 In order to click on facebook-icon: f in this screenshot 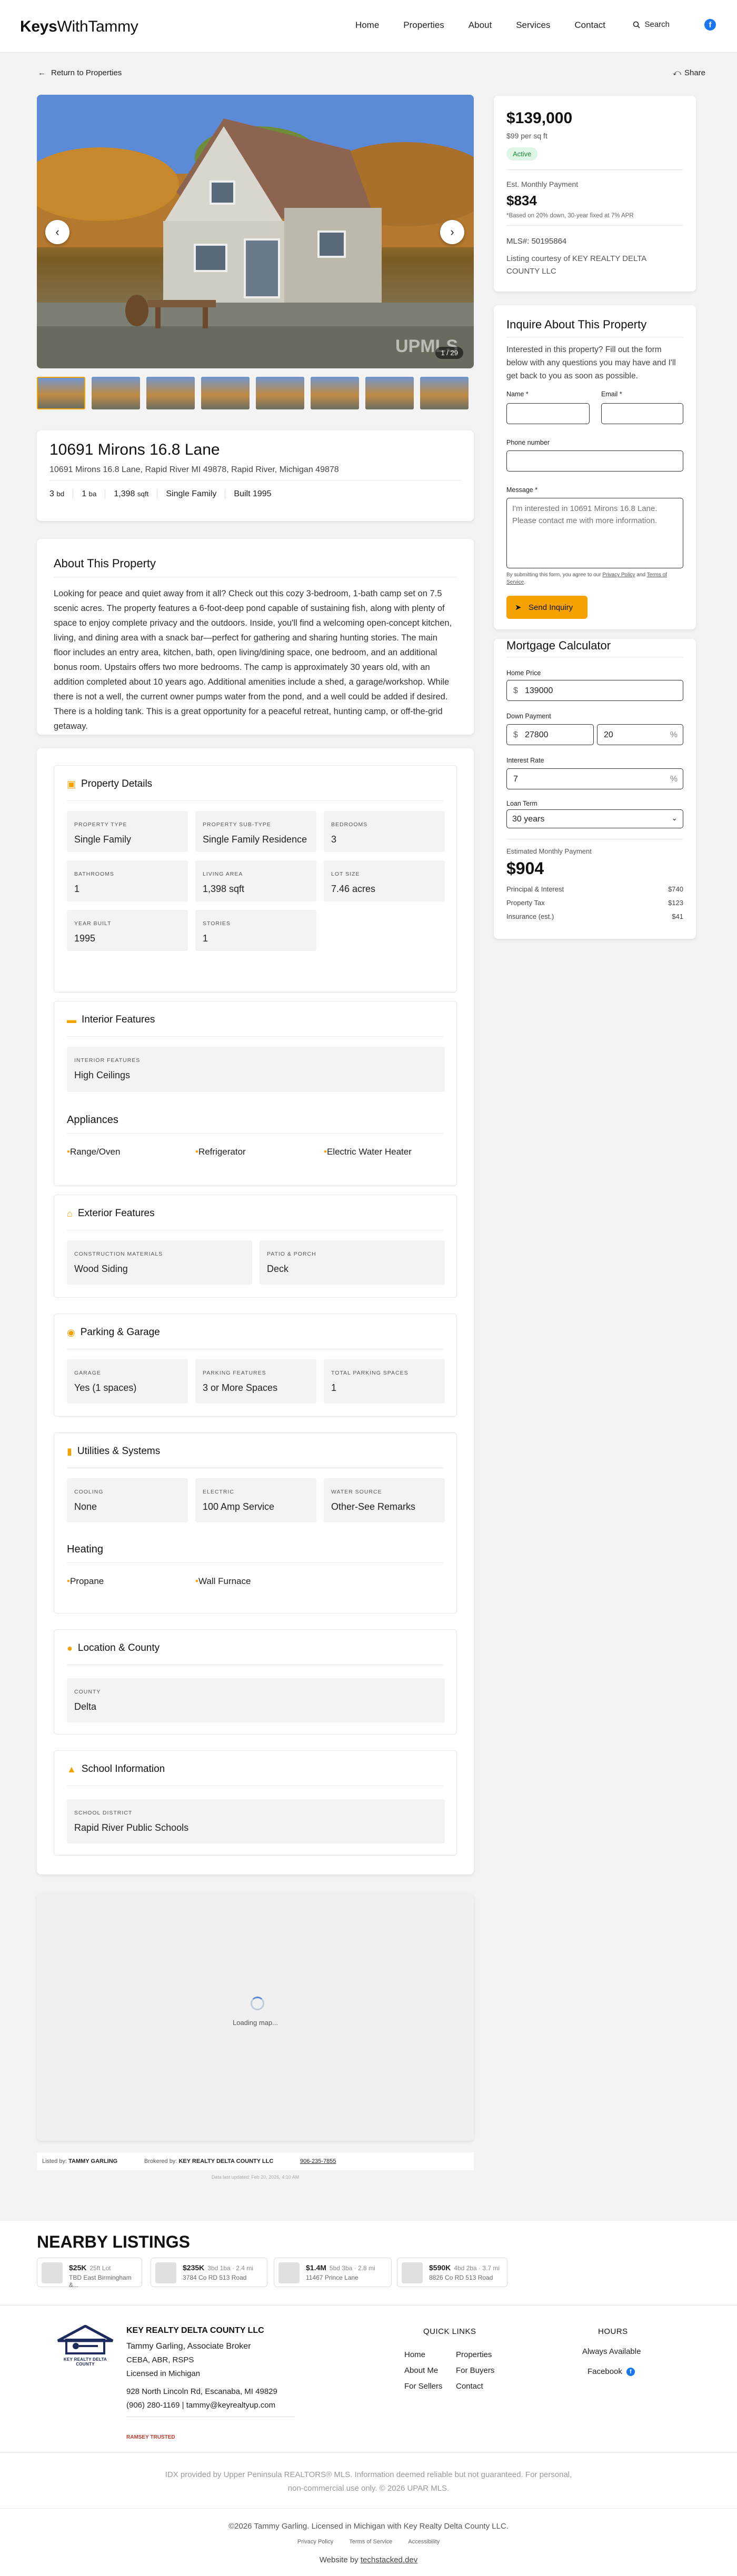, I will do `click(710, 25)`.